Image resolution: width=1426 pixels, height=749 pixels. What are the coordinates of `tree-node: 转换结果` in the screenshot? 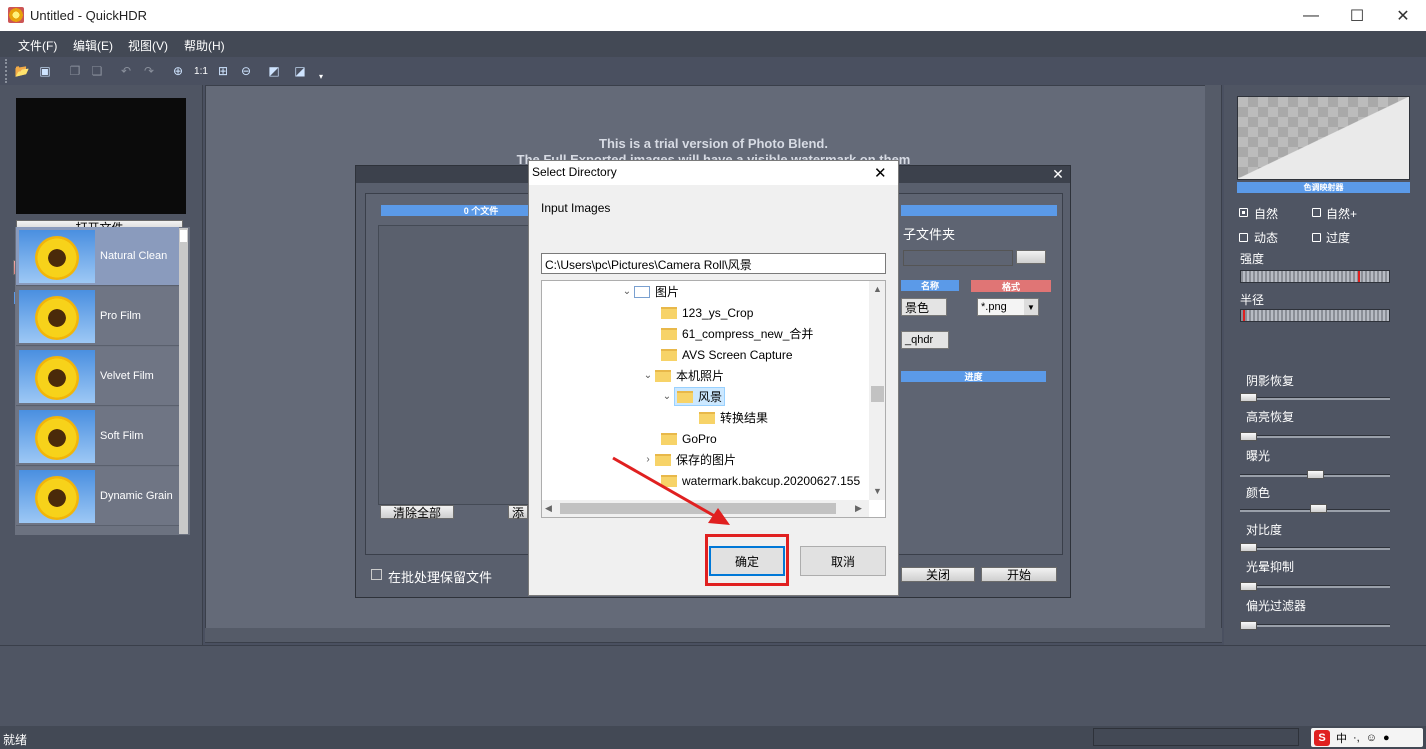 It's located at (733, 417).